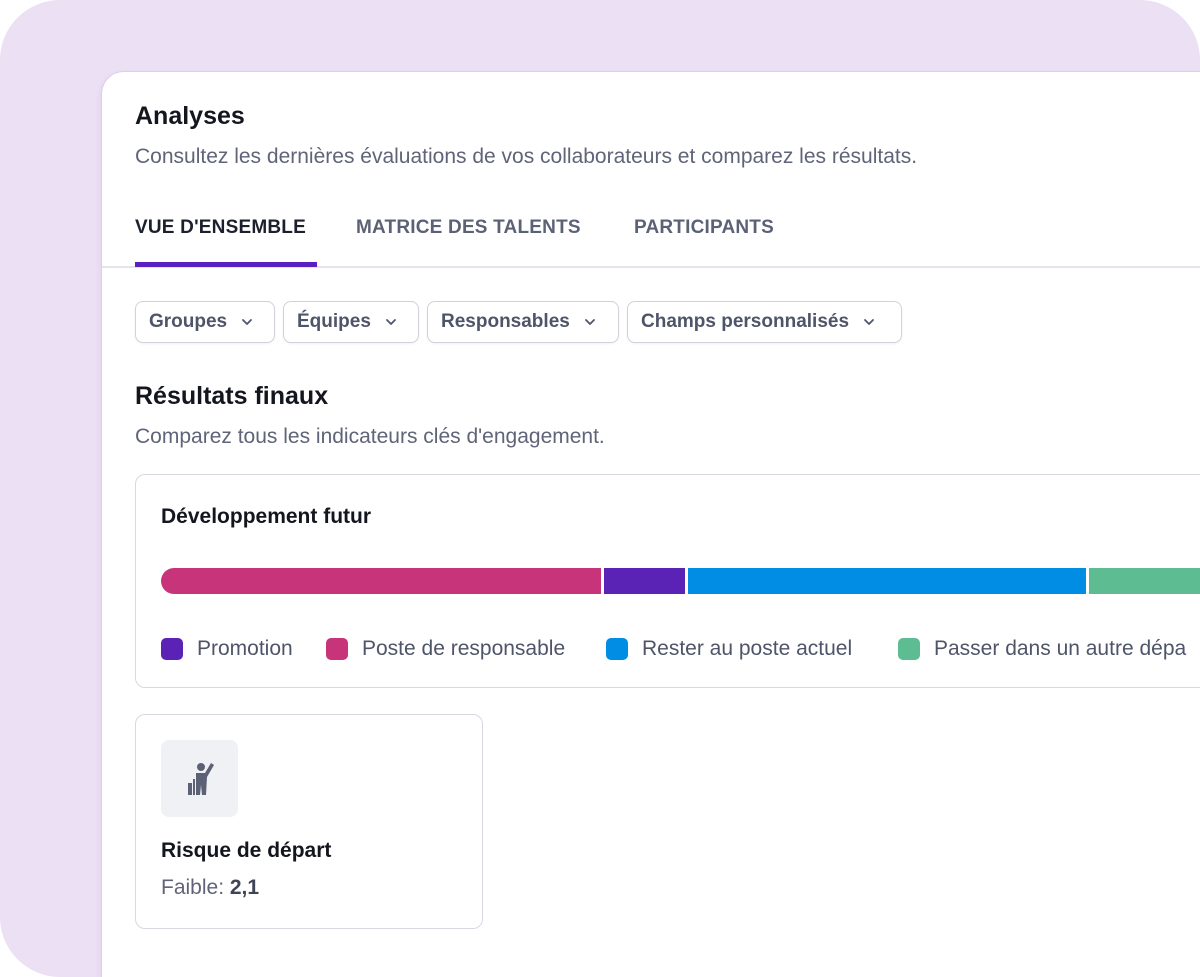 This screenshot has width=1200, height=977. I want to click on legend-label: Promotion, so click(245, 648).